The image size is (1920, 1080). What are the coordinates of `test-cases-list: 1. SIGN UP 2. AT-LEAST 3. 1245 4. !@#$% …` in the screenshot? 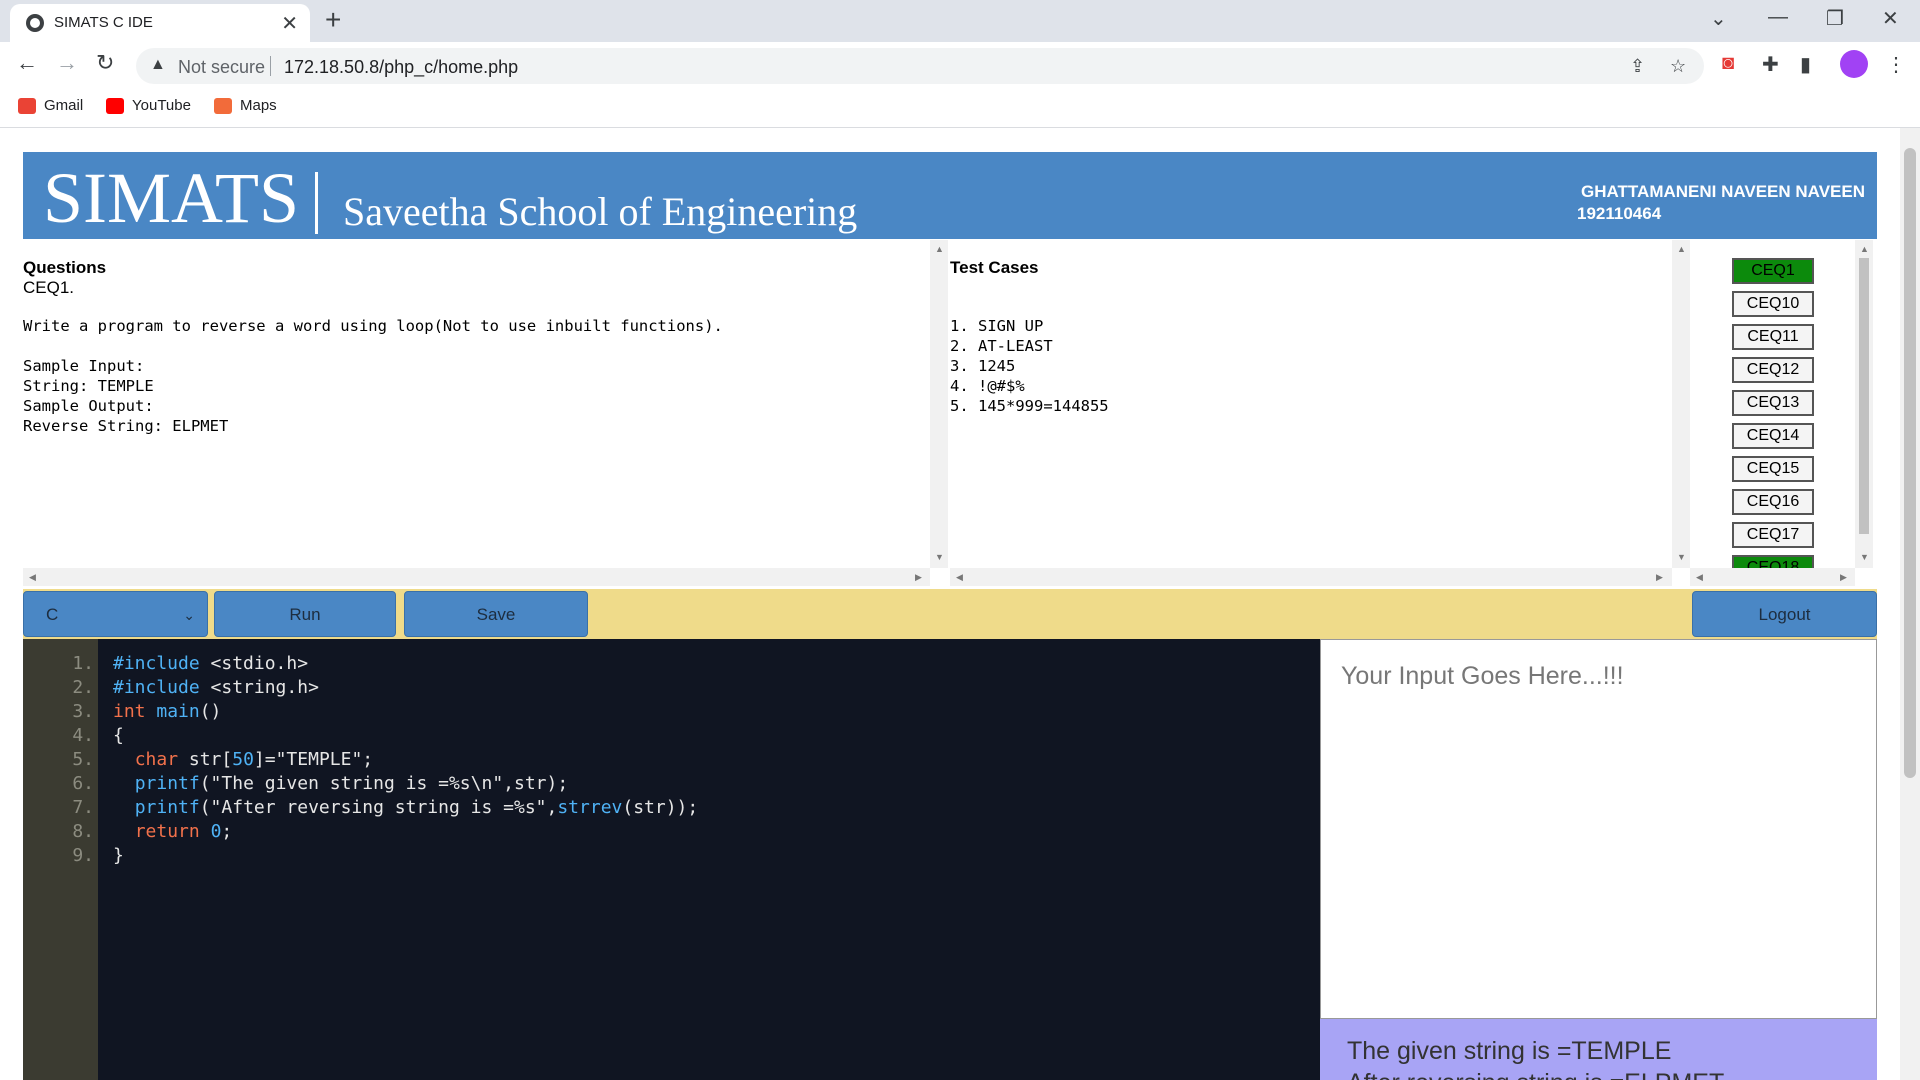 It's located at (1029, 366).